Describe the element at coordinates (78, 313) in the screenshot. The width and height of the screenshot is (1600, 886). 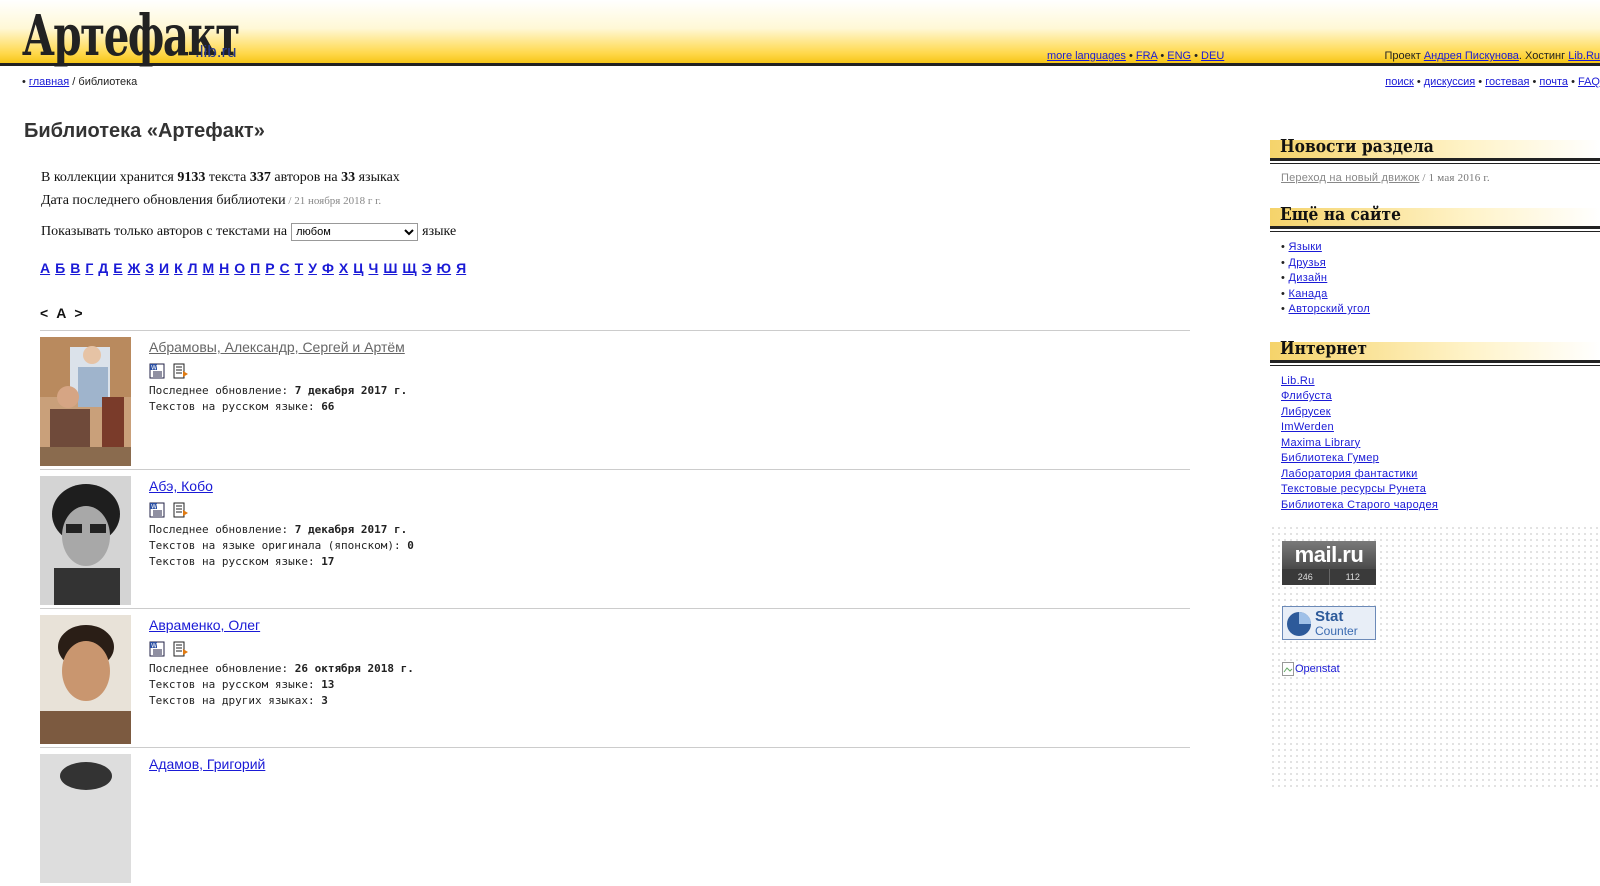
I see `next-letter-button: >` at that location.